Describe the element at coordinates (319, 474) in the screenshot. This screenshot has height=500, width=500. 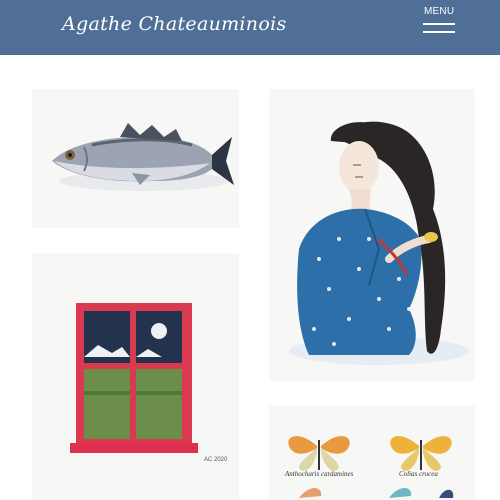
I see `svg-text: Anthocharis cardamines` at that location.